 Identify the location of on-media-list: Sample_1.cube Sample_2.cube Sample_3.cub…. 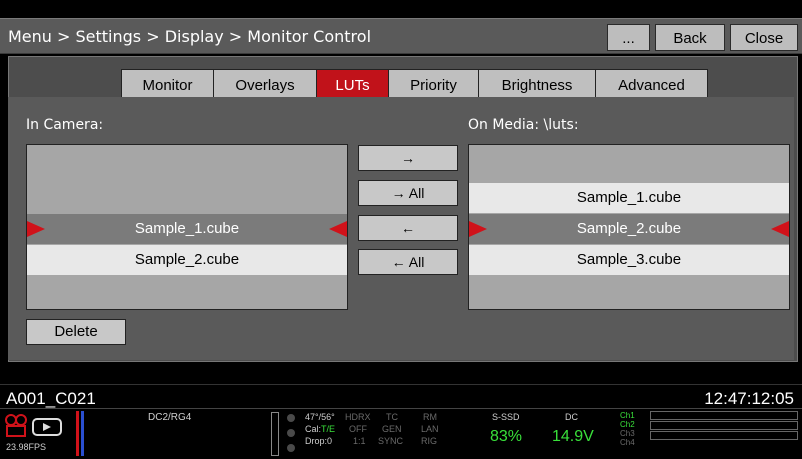
(629, 227).